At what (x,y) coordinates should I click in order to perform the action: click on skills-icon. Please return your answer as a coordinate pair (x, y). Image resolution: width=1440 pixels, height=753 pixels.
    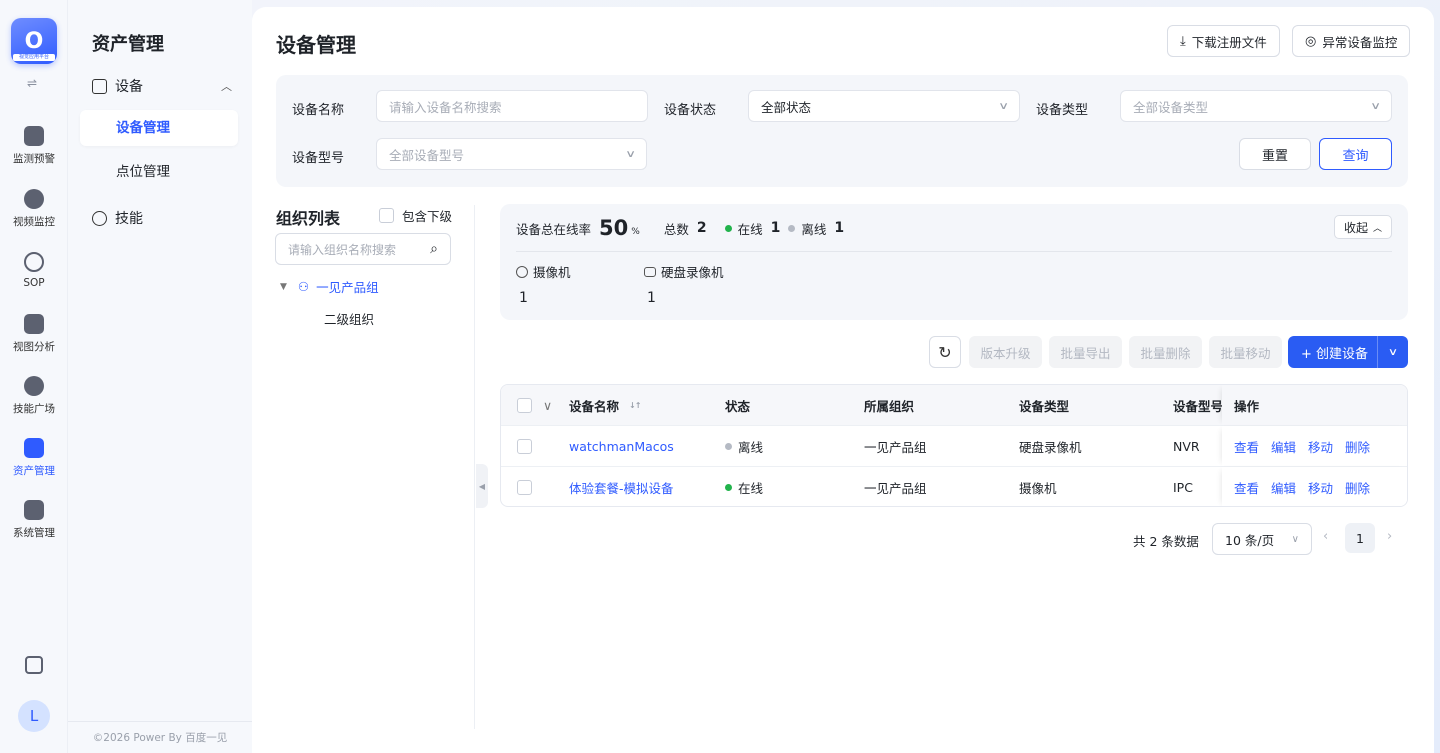
    Looking at the image, I should click on (34, 386).